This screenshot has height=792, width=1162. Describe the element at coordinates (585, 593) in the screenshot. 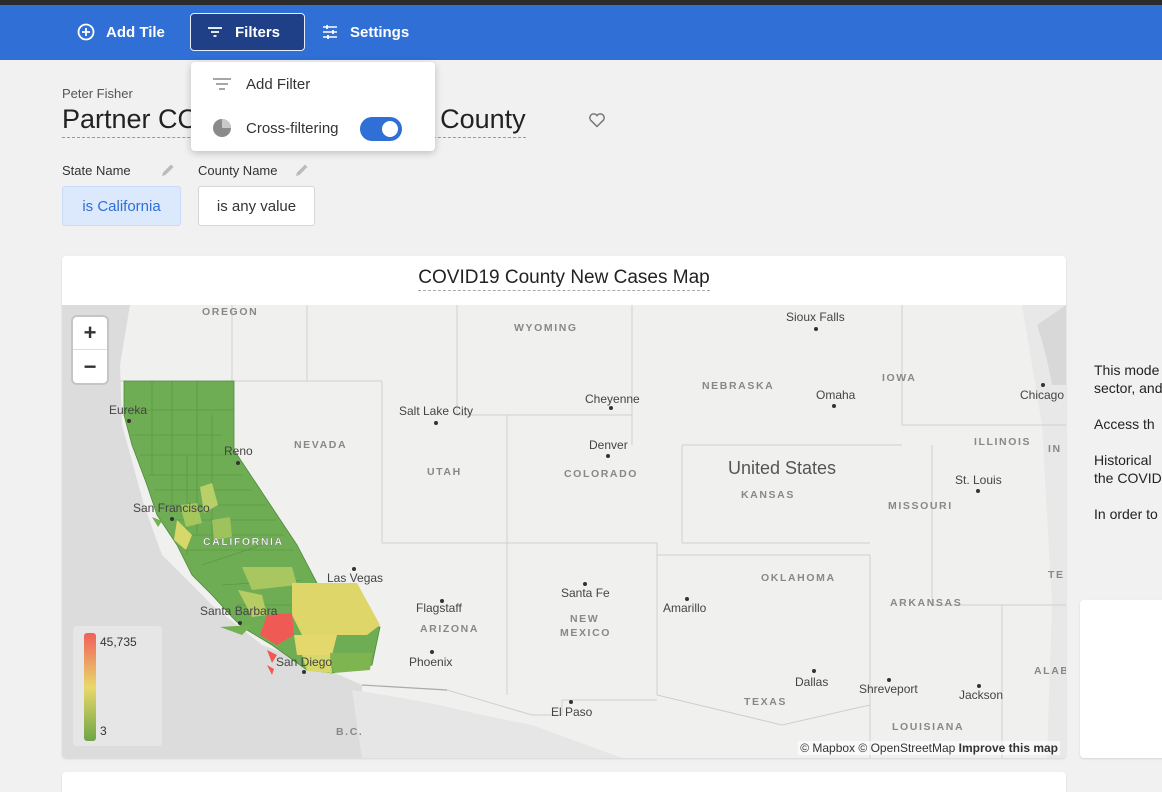

I see `city-label: Santa Fe` at that location.